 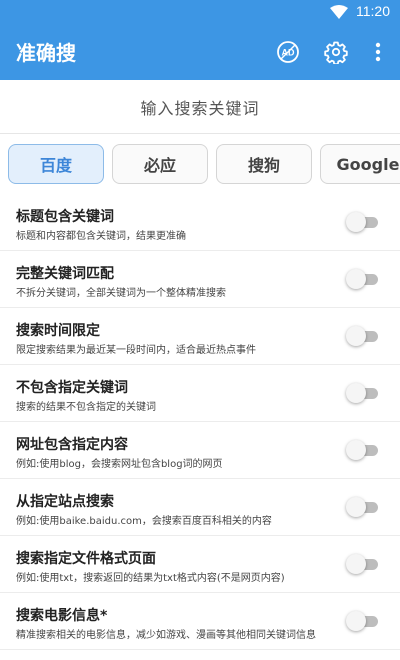 I want to click on wifi-icon, so click(x=339, y=12).